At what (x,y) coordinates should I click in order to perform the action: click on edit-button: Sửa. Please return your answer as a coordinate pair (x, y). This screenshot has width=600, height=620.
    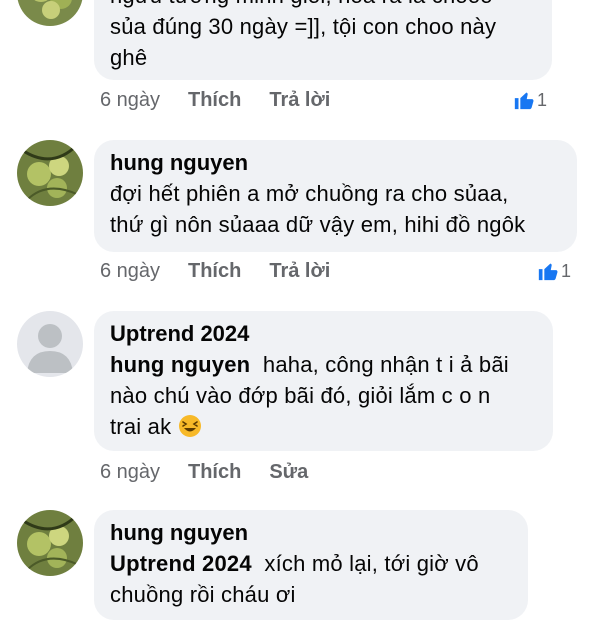
    Looking at the image, I should click on (288, 472).